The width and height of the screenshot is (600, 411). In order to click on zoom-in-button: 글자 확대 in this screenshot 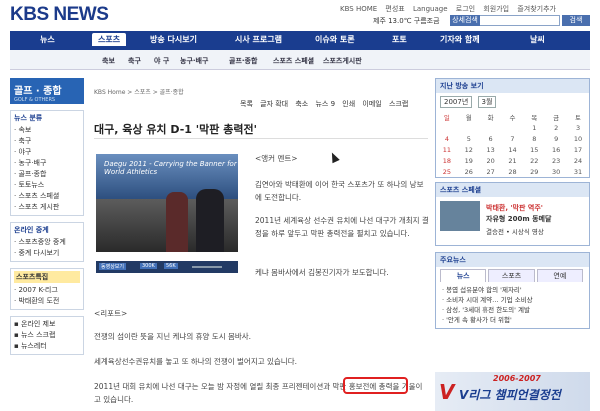, I will do `click(274, 104)`.